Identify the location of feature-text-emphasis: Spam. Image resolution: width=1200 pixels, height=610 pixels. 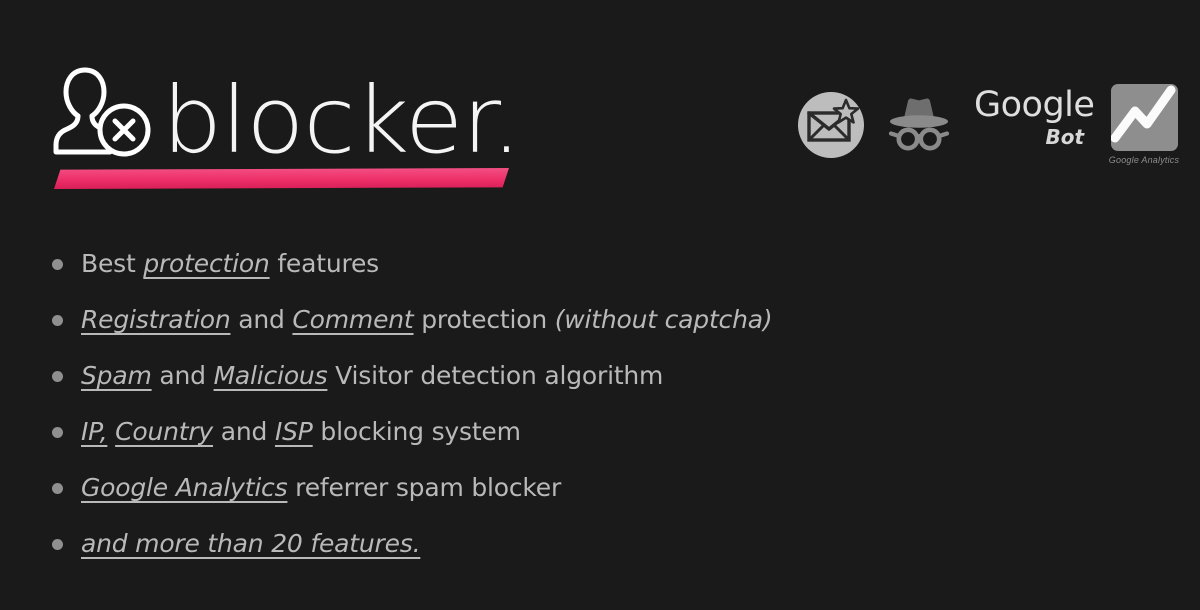
(116, 376).